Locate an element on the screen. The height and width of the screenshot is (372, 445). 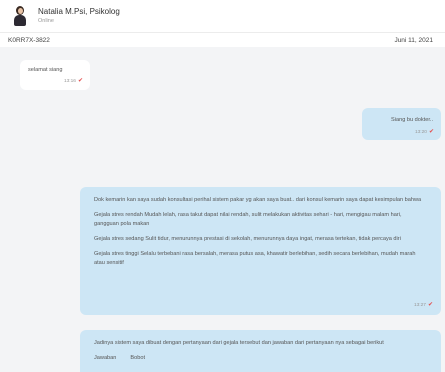
avatar is located at coordinates (20, 16).